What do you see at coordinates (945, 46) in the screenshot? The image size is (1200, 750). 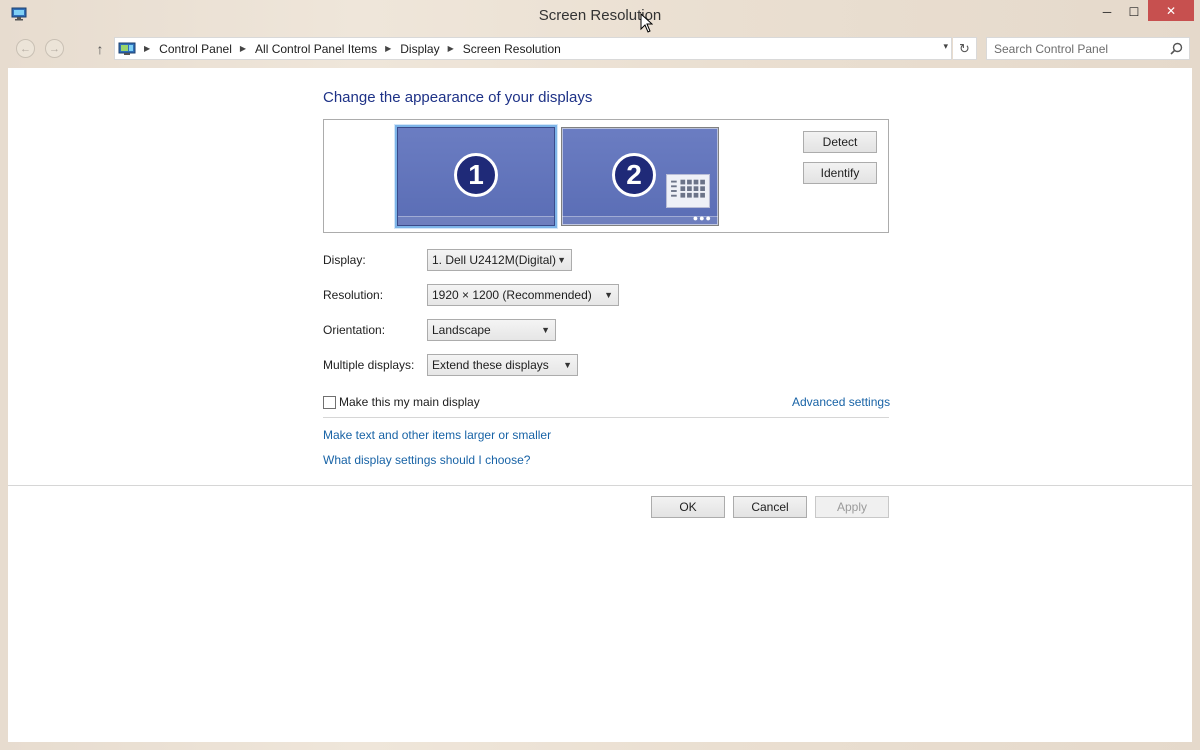 I see `address-dropdown-icon: ▾` at bounding box center [945, 46].